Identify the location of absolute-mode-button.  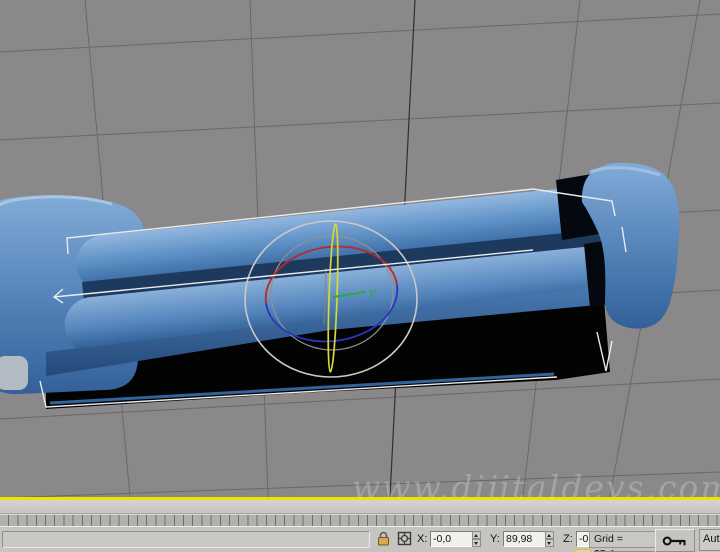
(404, 538).